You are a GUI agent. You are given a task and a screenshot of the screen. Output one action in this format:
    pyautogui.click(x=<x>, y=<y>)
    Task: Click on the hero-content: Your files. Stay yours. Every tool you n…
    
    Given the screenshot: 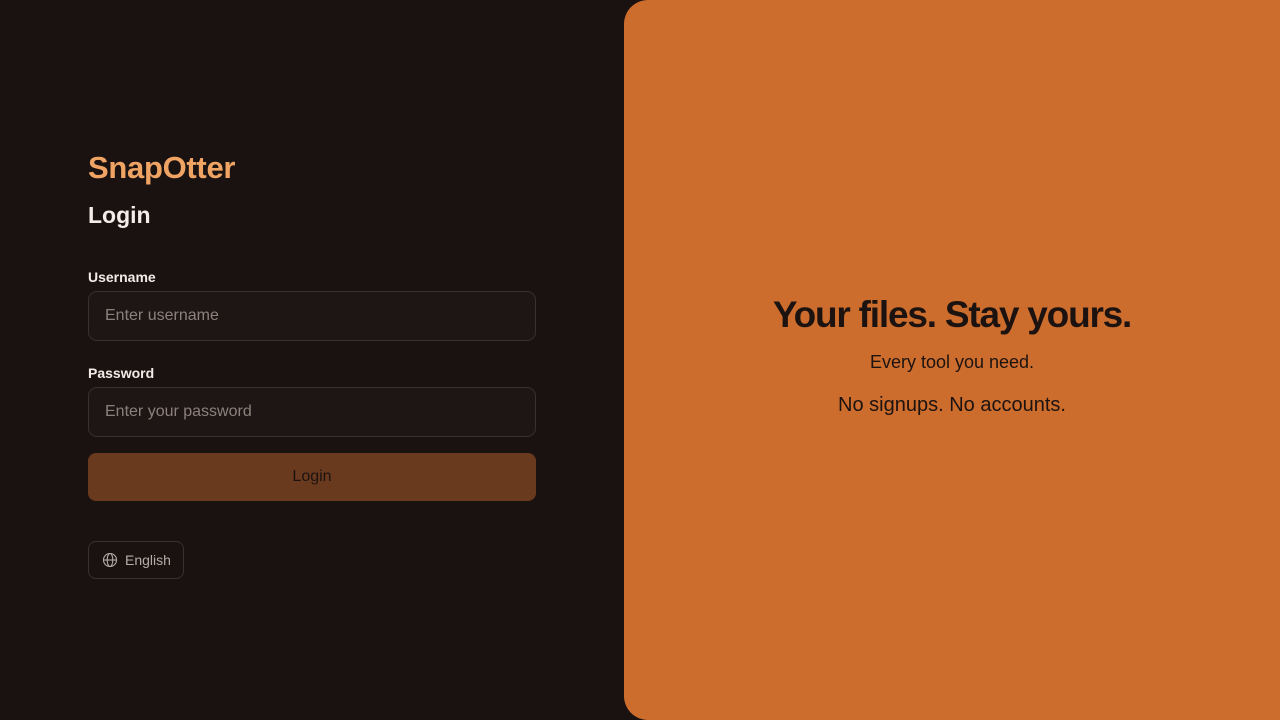 What is the action you would take?
    pyautogui.click(x=952, y=355)
    